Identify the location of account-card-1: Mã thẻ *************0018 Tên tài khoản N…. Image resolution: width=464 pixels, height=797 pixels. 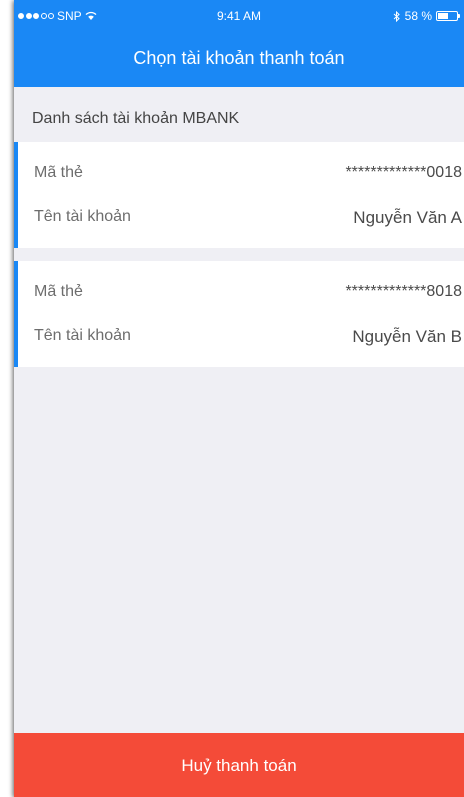
(239, 195).